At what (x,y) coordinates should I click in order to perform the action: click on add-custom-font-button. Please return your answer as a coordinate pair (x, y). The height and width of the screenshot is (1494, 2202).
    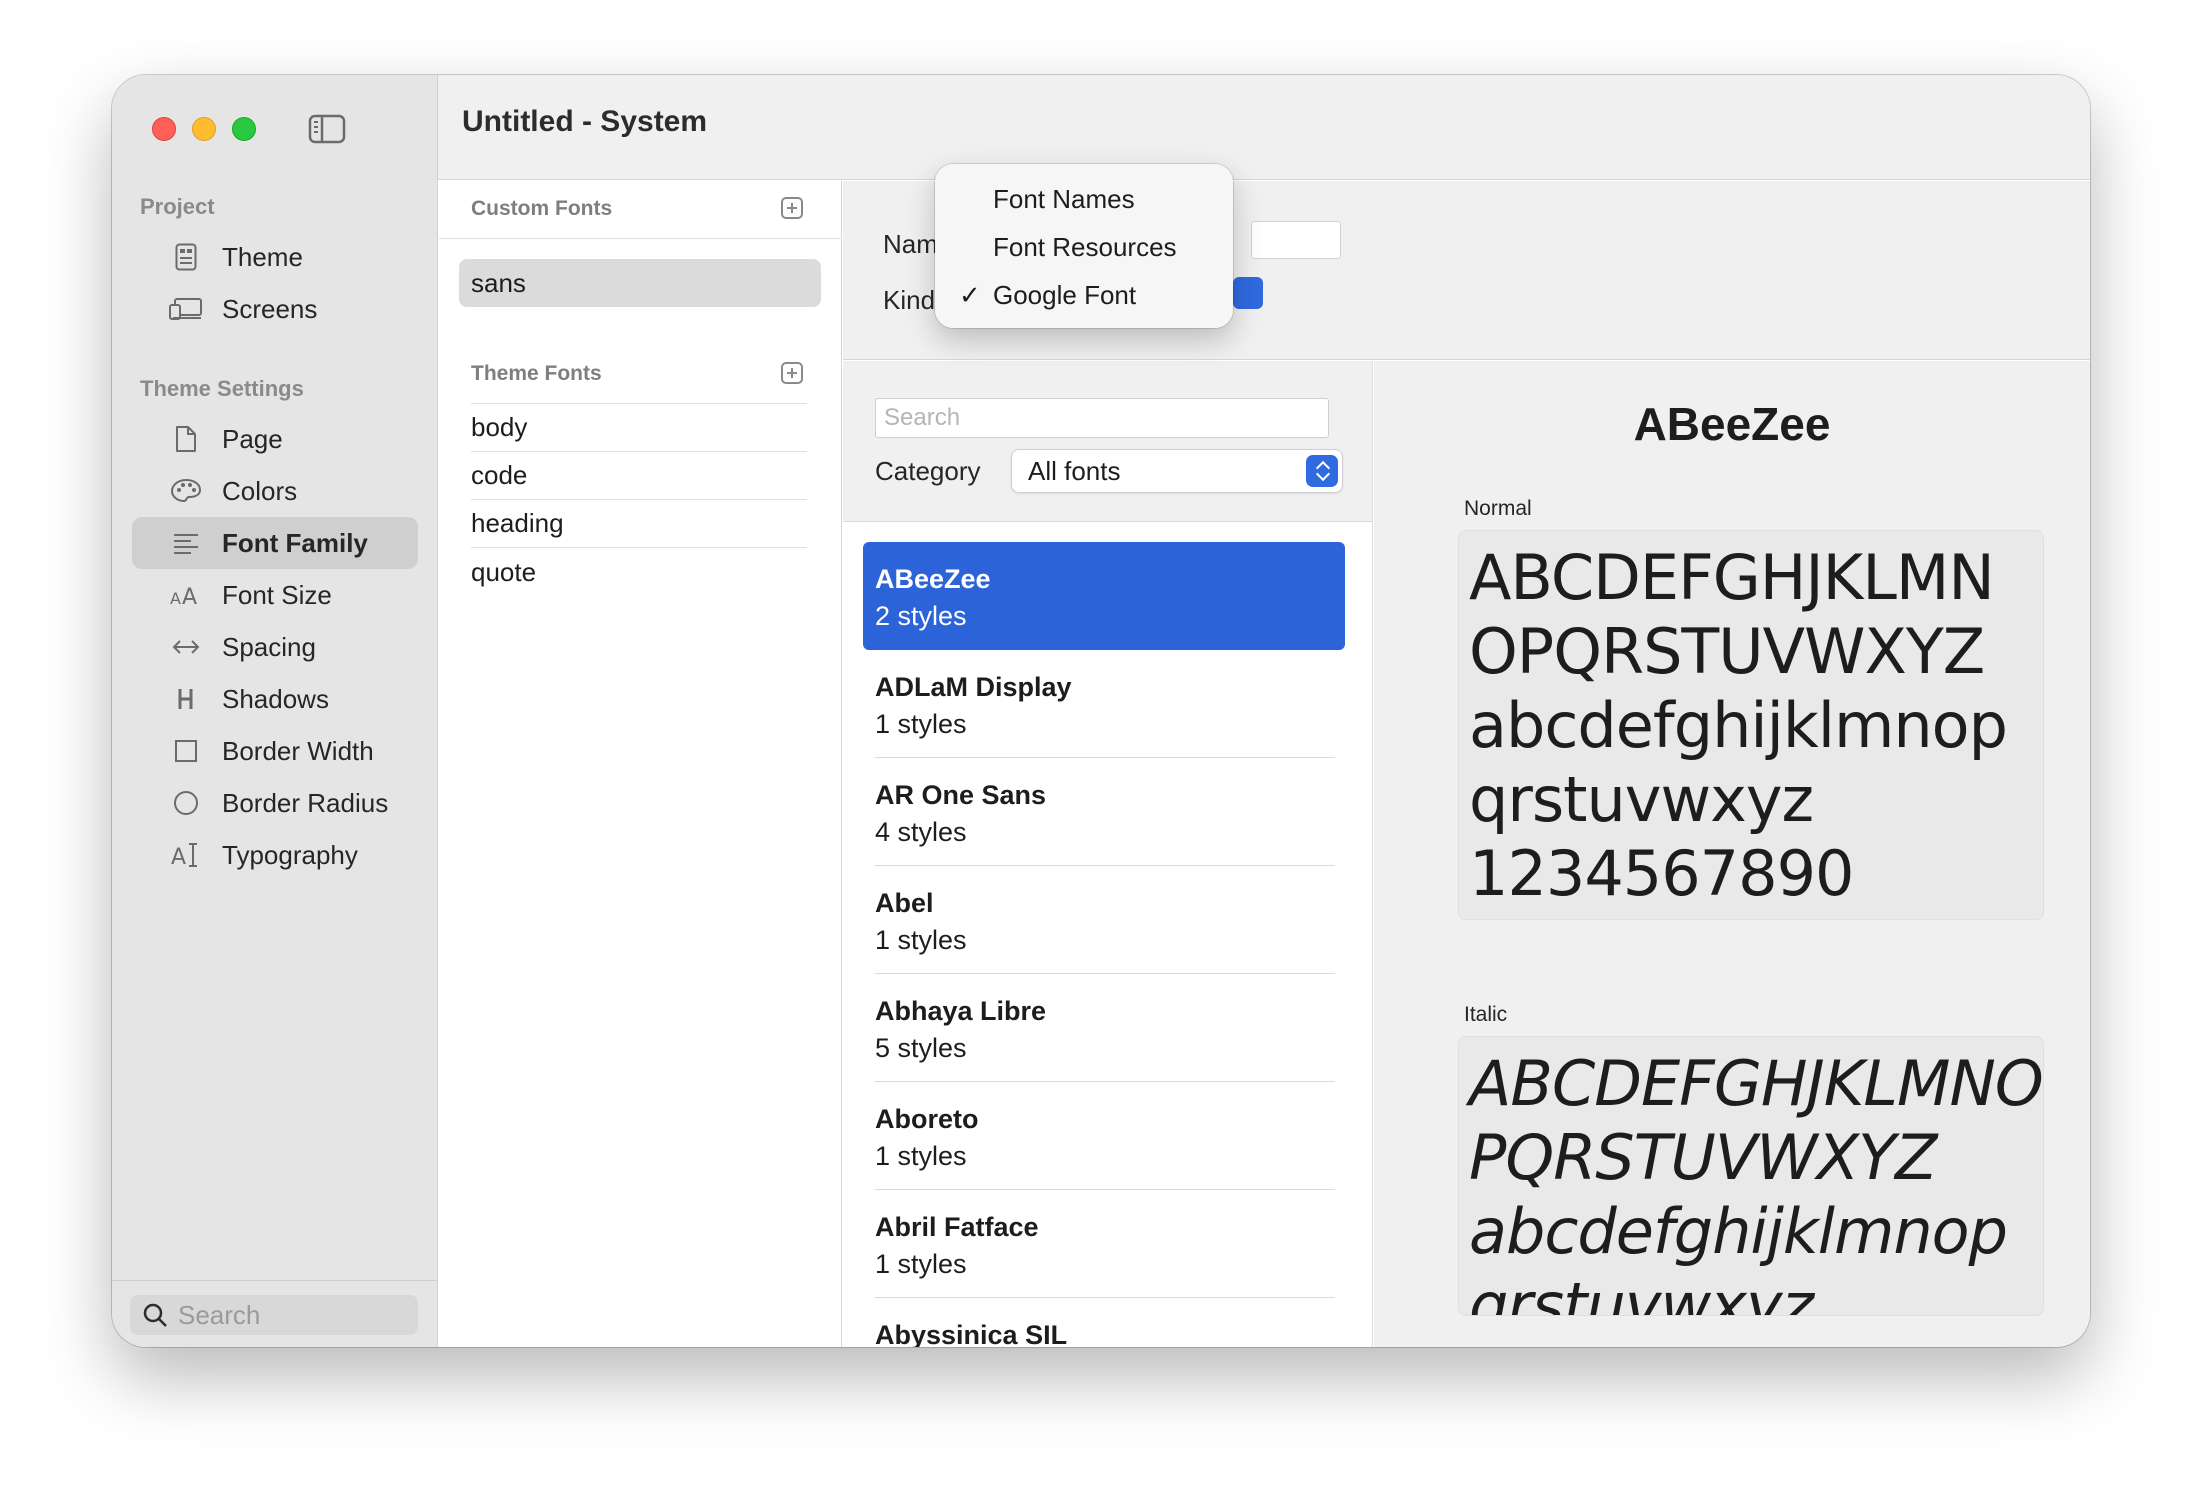
    Looking at the image, I should click on (792, 208).